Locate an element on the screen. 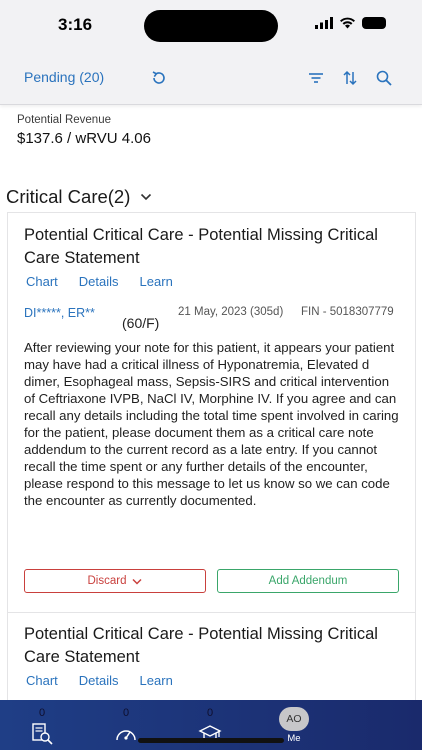  avatar: AO is located at coordinates (294, 719).